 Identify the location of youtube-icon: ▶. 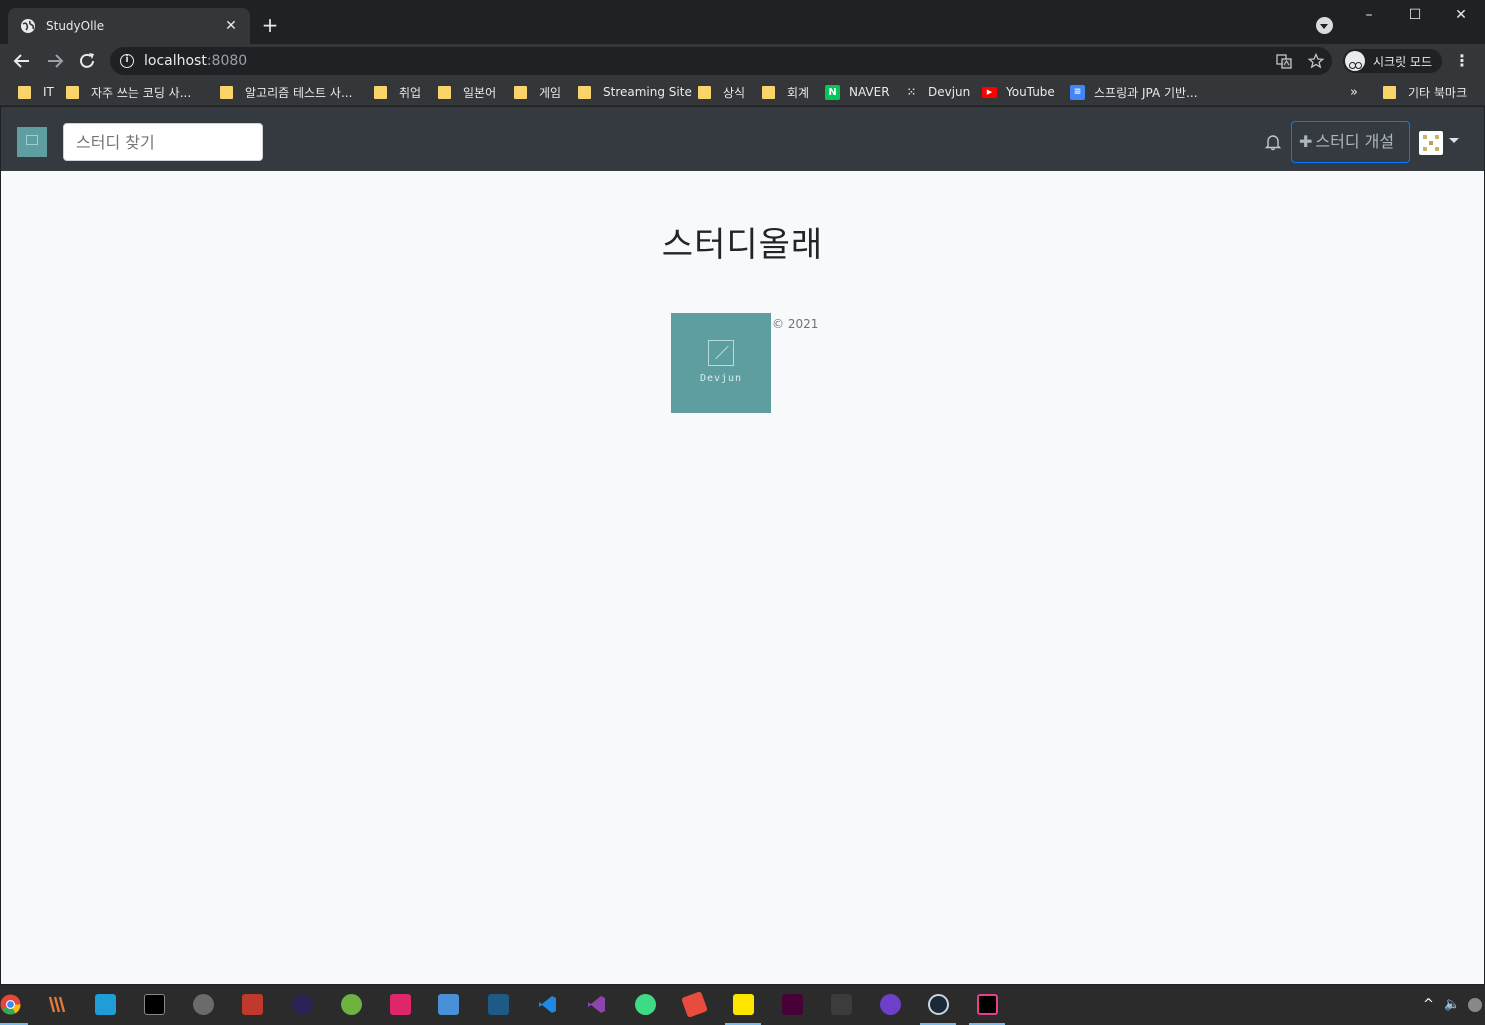
(989, 92).